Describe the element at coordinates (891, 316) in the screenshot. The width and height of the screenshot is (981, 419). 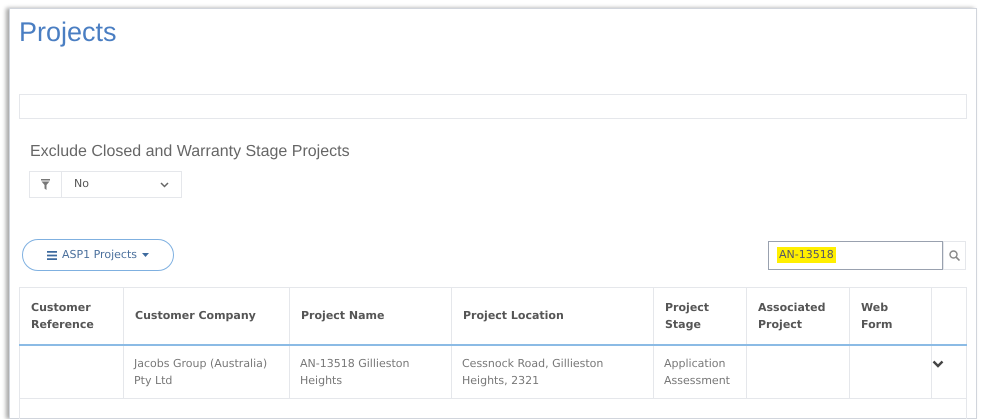
I see `column-header: Web Form` at that location.